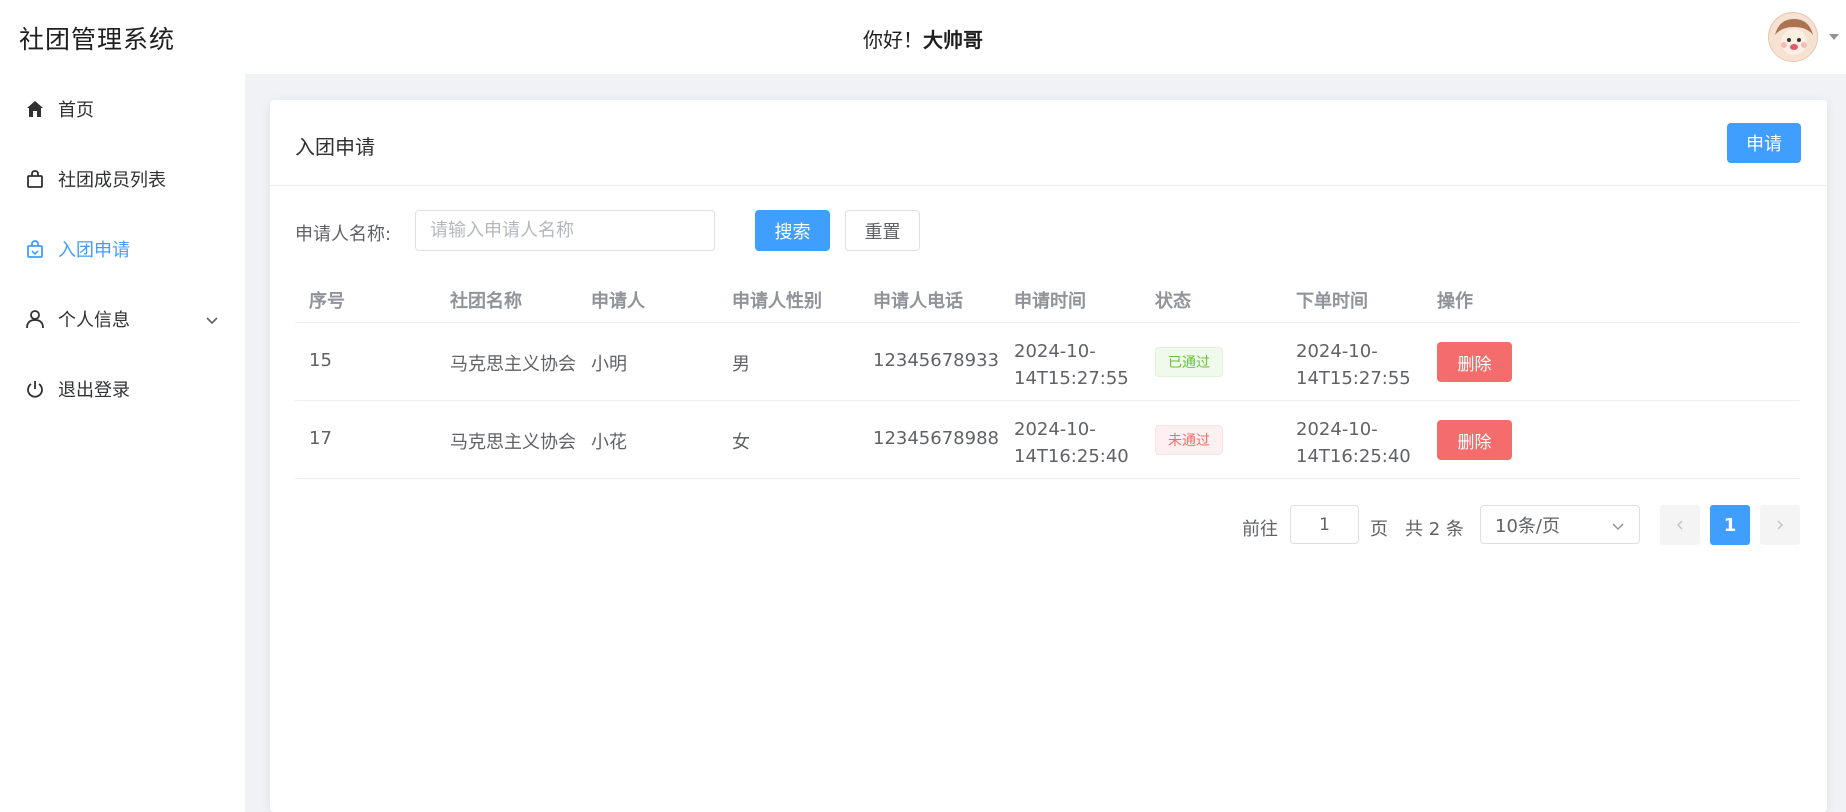 This screenshot has width=1846, height=812. I want to click on page-size-select: 10条/页, so click(1560, 524).